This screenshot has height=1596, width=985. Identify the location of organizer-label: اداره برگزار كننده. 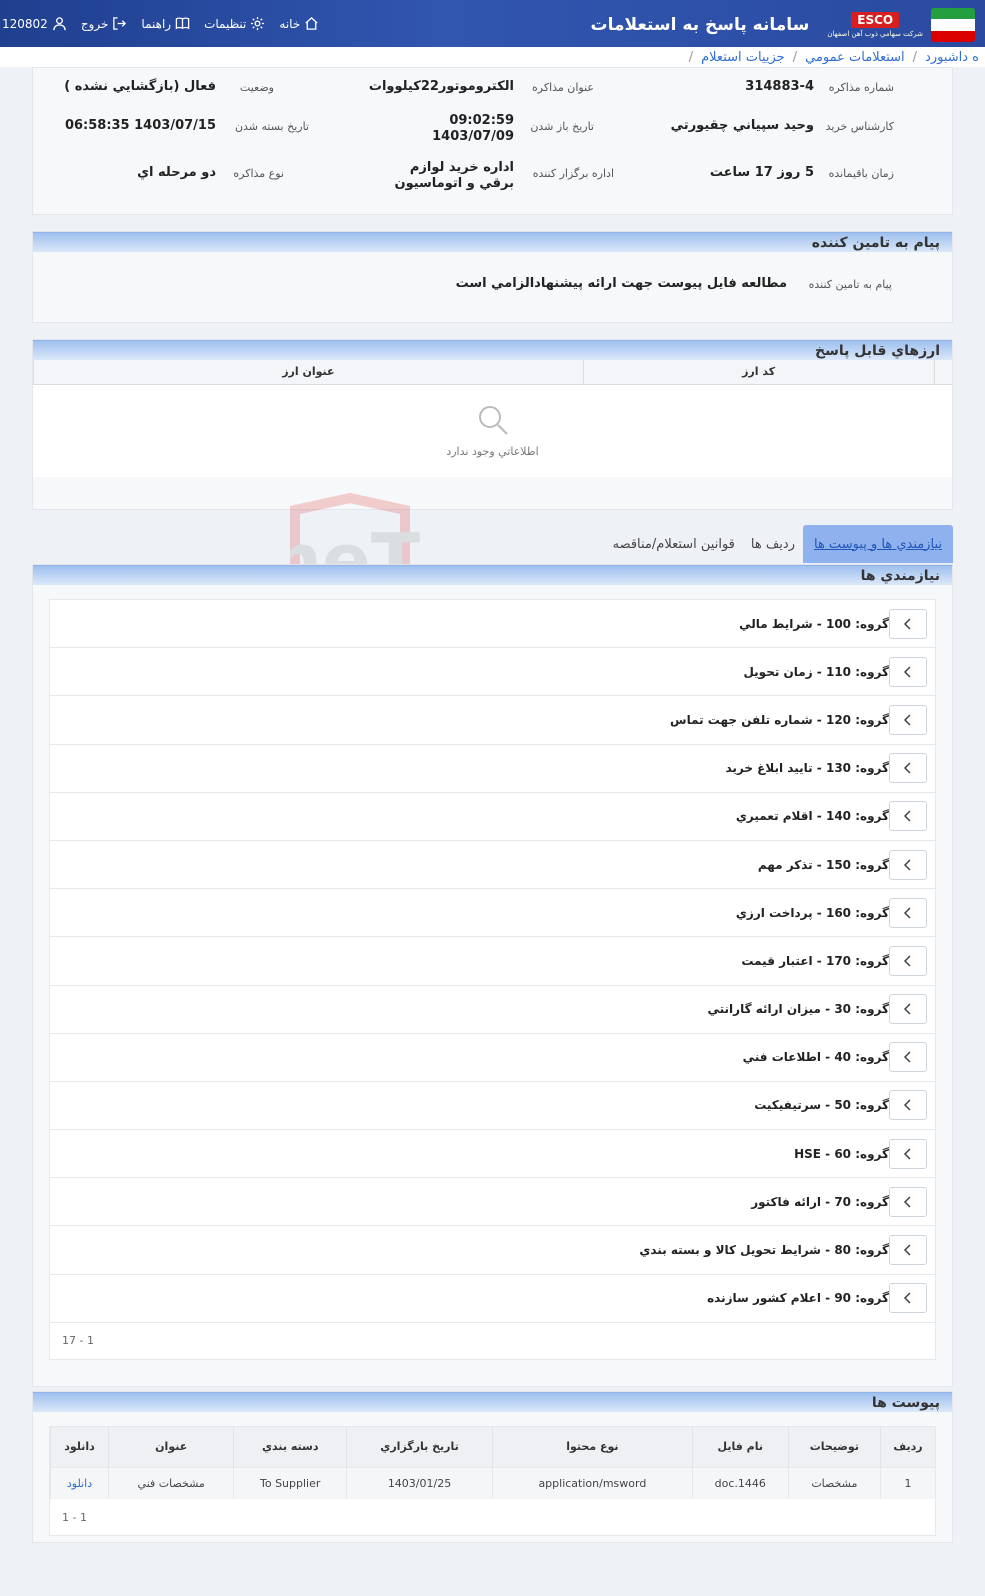
(573, 173).